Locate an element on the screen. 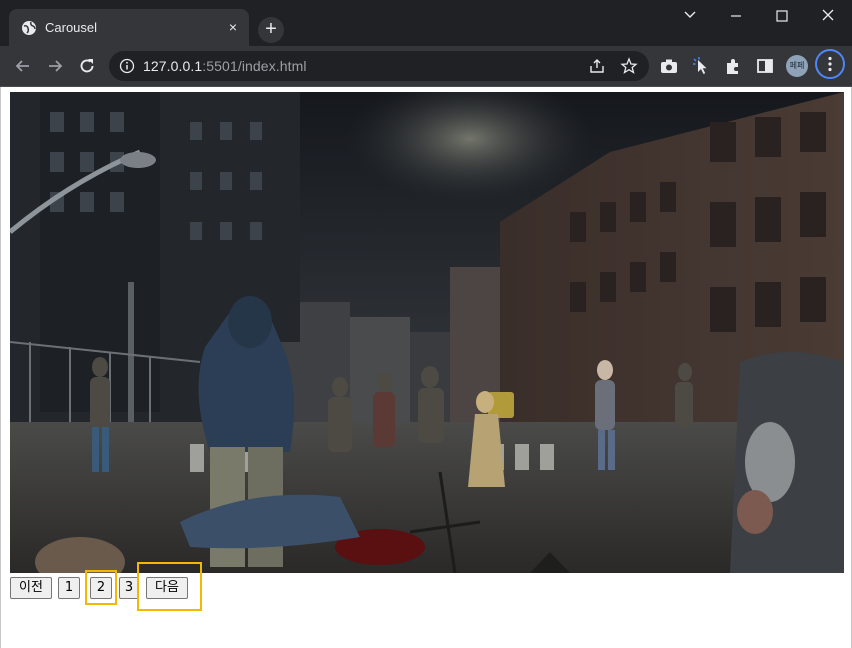  tab-title: Carousel is located at coordinates (71, 27).